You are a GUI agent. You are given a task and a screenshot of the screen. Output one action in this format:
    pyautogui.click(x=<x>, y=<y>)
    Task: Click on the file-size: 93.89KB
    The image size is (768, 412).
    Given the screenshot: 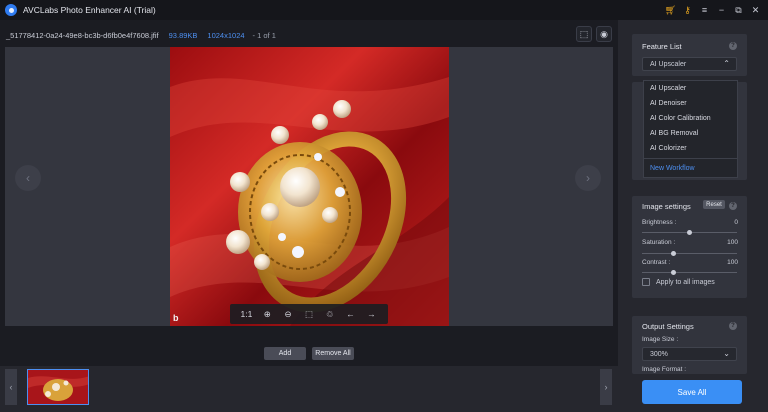 What is the action you would take?
    pyautogui.click(x=183, y=35)
    